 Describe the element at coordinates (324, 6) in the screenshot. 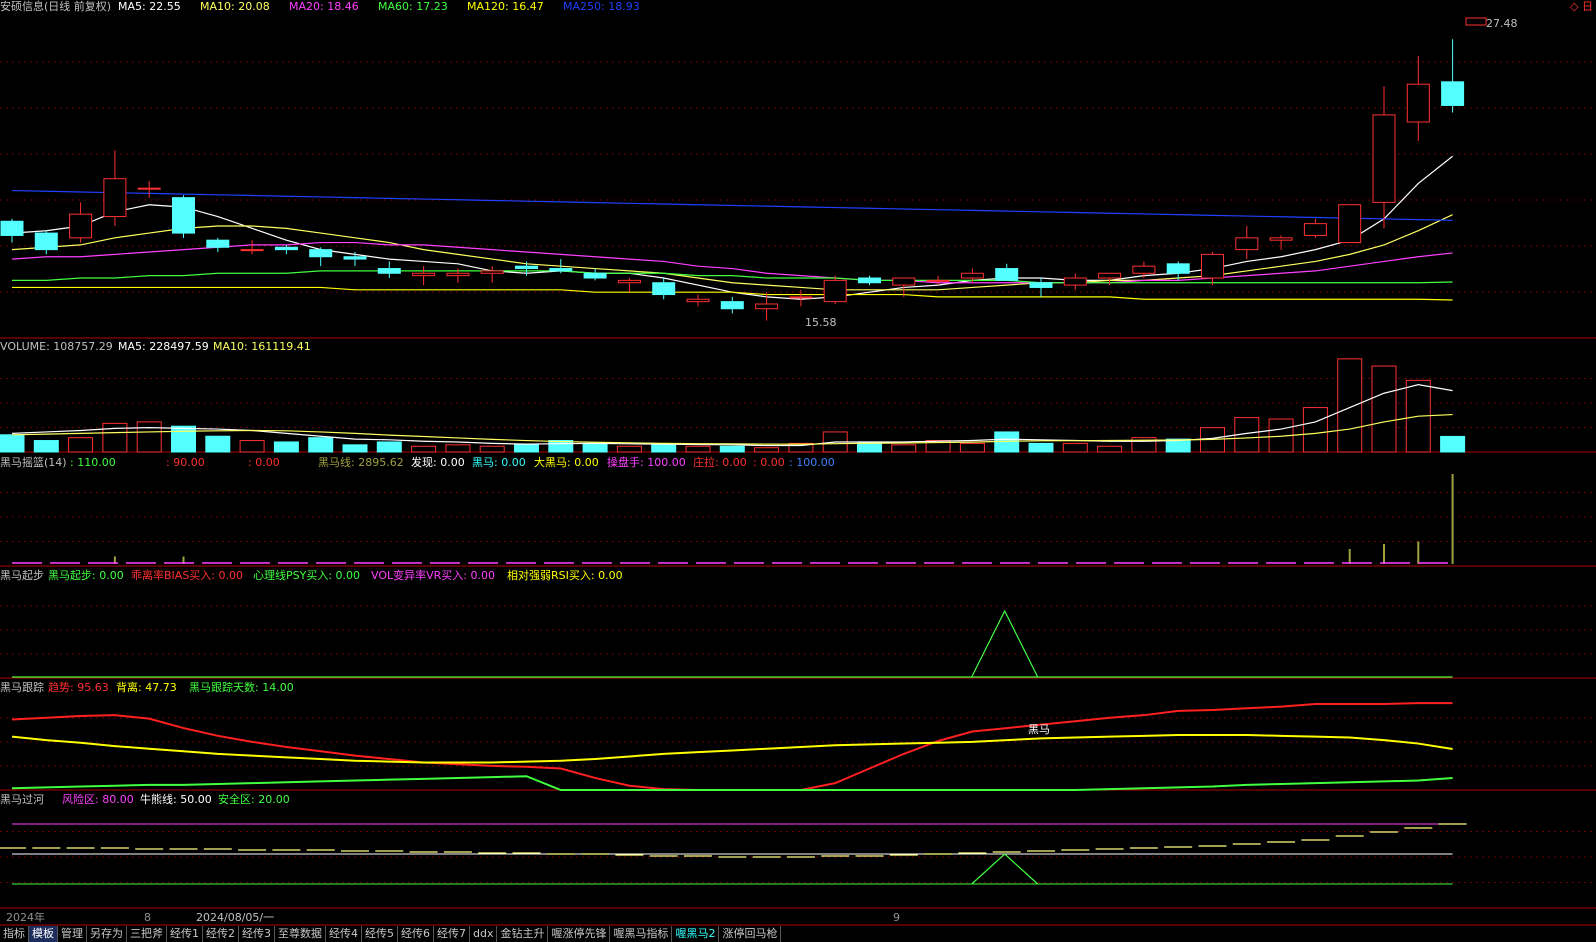

I see `ma-legend-item: MA20: 18.46` at that location.